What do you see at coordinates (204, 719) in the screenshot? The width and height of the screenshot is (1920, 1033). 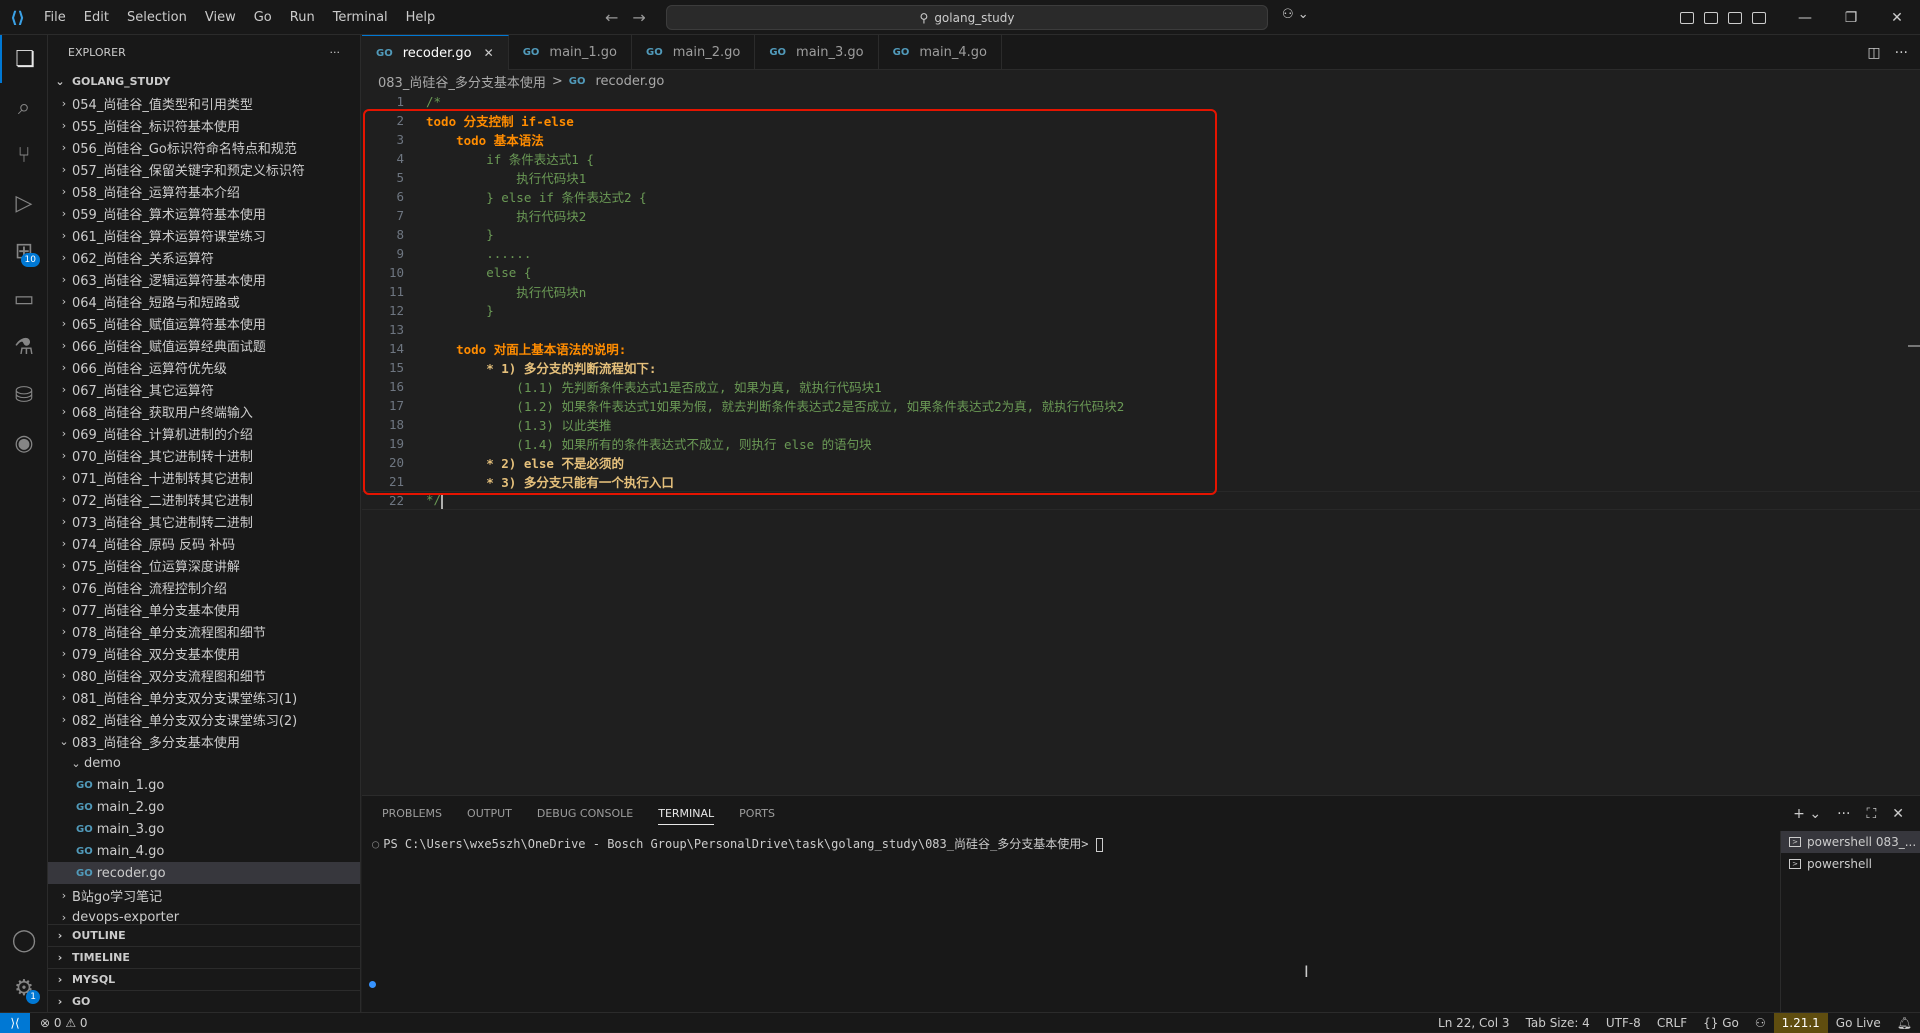 I see `tree-item: › 082_尚硅谷_单分支双分支课堂练习(2)` at bounding box center [204, 719].